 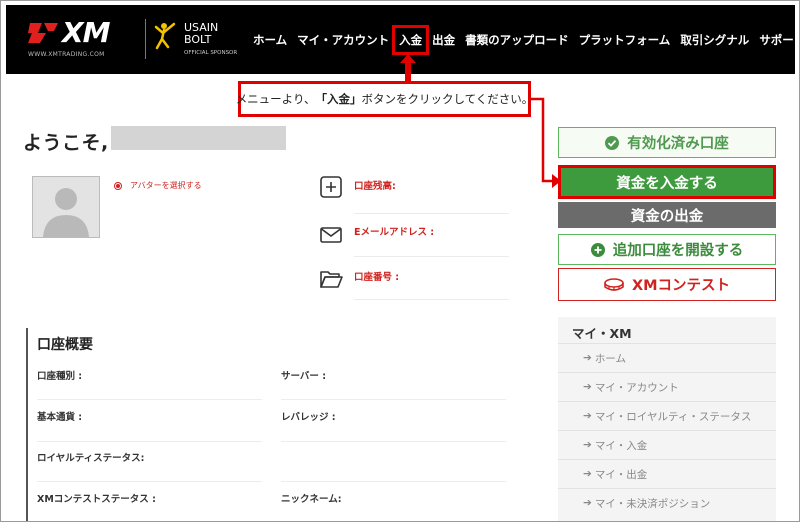 I want to click on overview-accent-bar, so click(x=27, y=424).